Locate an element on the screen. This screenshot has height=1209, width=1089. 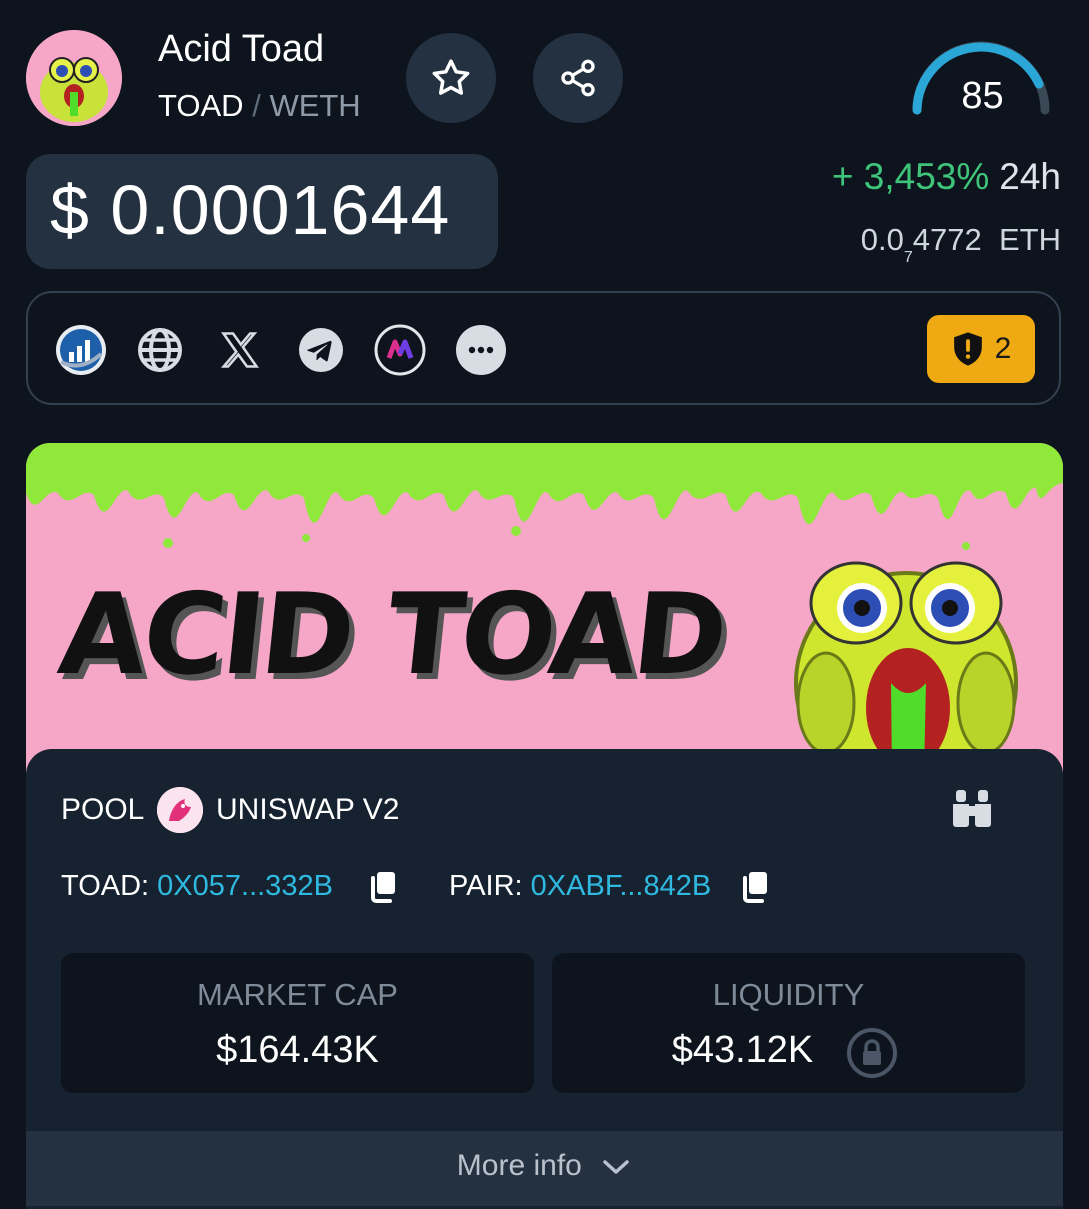
price-usd: $ 0.0001644 is located at coordinates (250, 210).